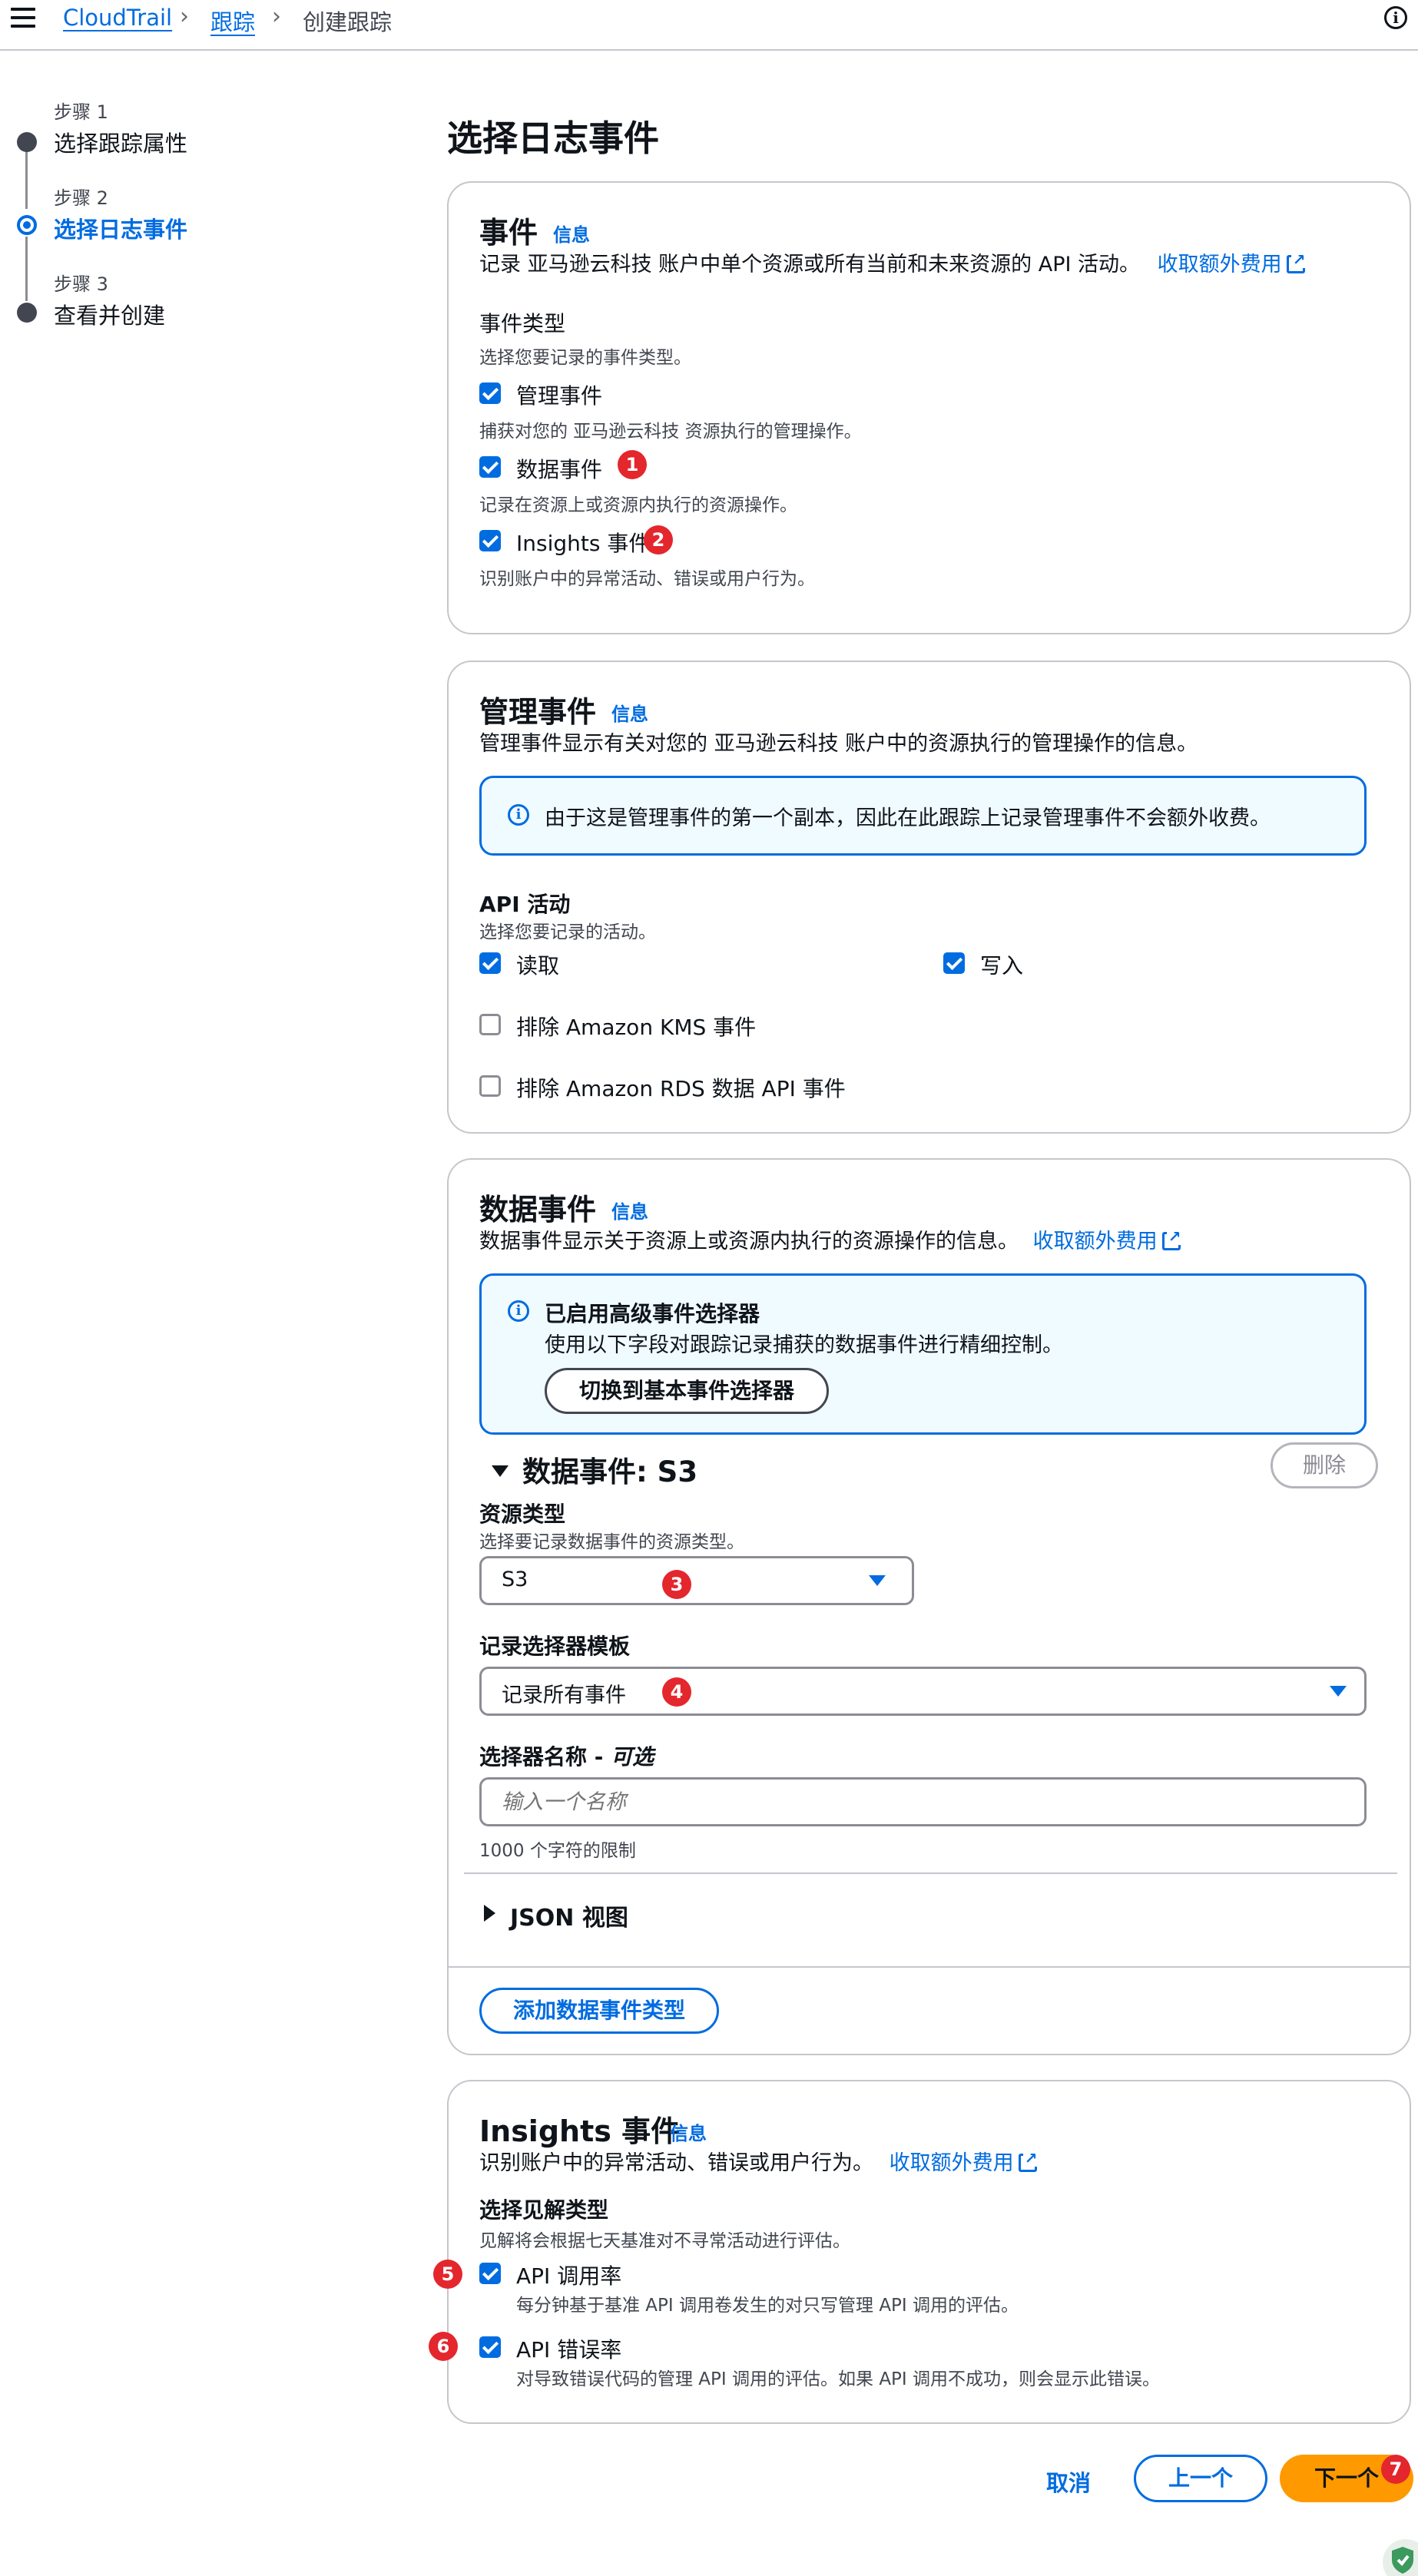 The width and height of the screenshot is (1418, 2576). Describe the element at coordinates (109, 314) in the screenshot. I see `step-3-label: 查看并创建` at that location.